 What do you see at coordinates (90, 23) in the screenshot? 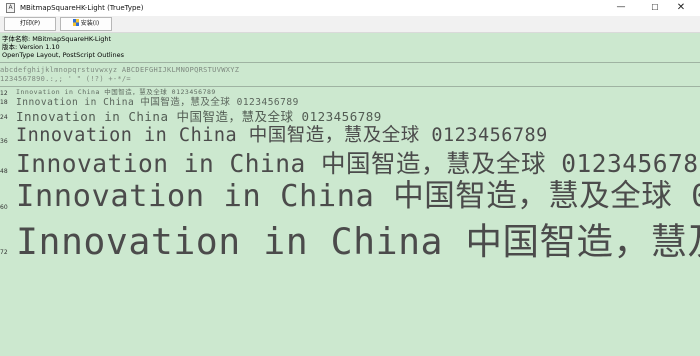
I see `install-button-label: 安装(I)` at bounding box center [90, 23].